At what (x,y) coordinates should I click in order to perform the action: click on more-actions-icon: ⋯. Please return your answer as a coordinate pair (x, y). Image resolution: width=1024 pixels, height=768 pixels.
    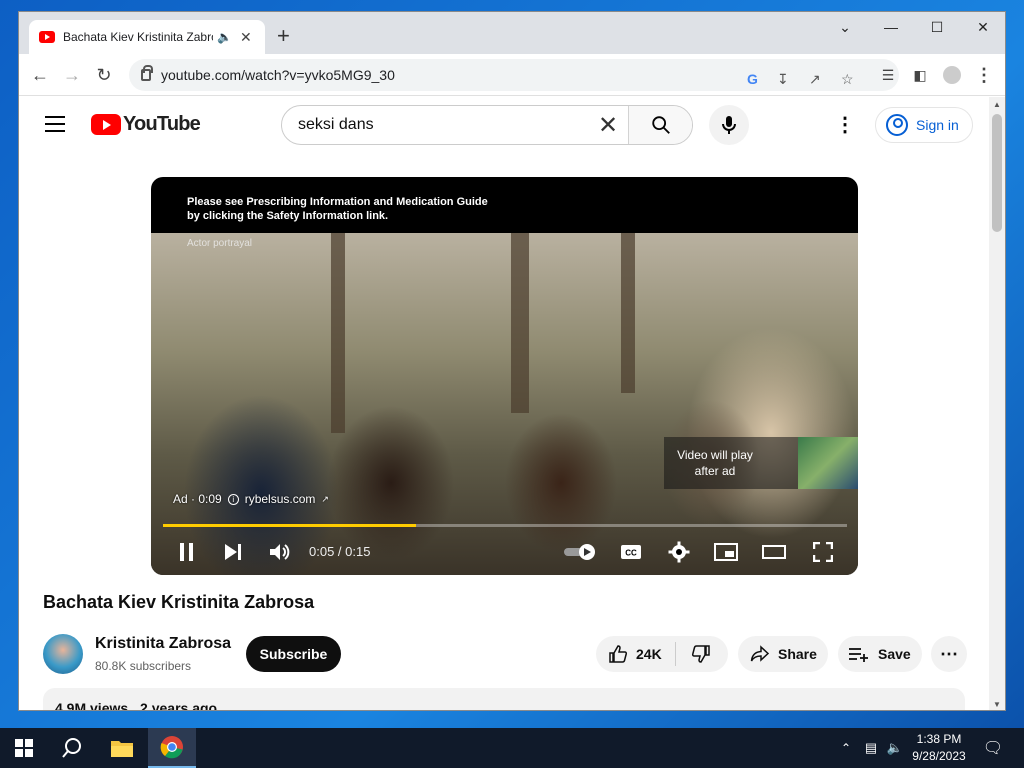
    Looking at the image, I should click on (949, 654).